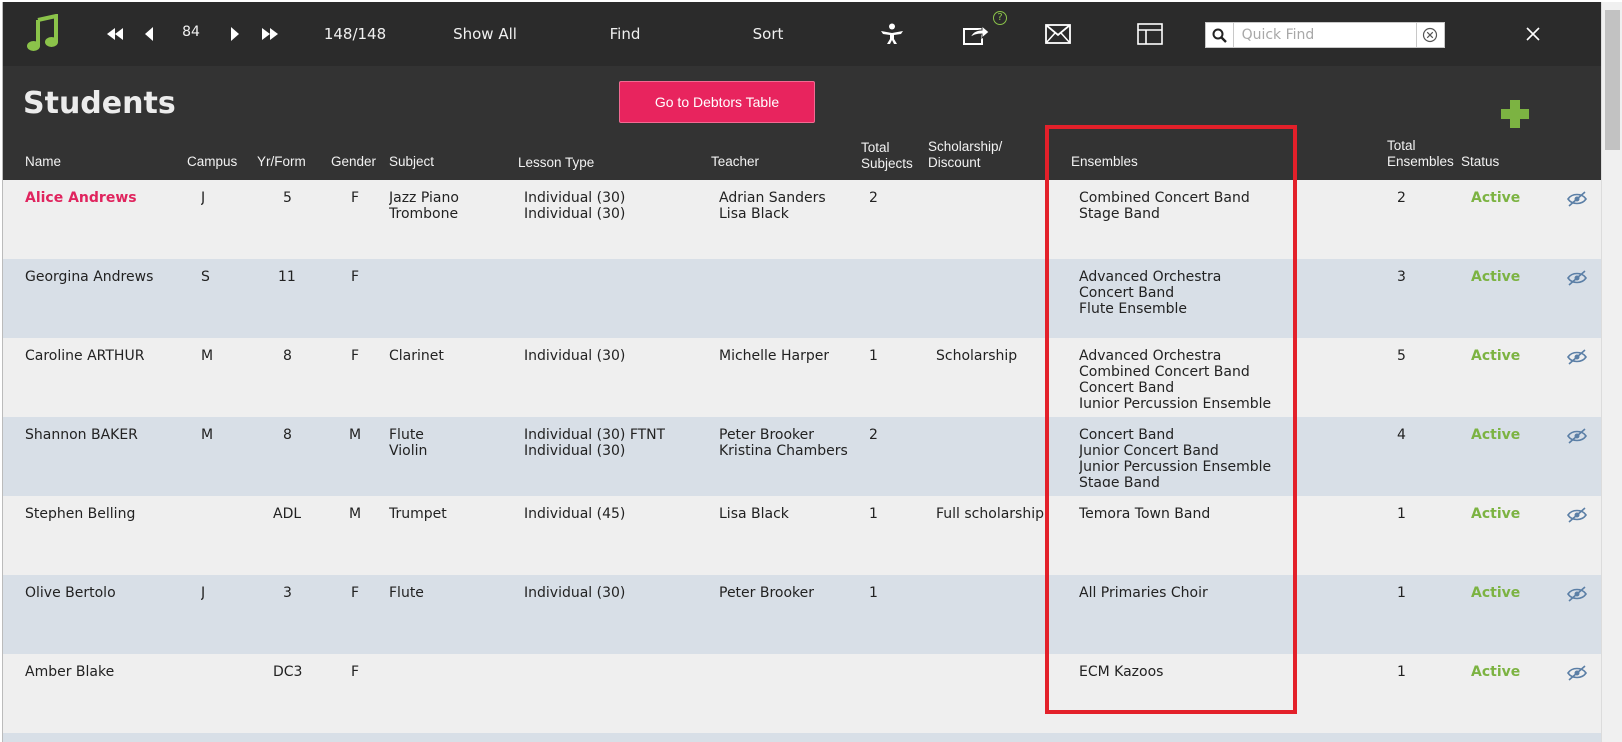 This screenshot has height=742, width=1622. Describe the element at coordinates (1533, 34) in the screenshot. I see `close-icon` at that location.